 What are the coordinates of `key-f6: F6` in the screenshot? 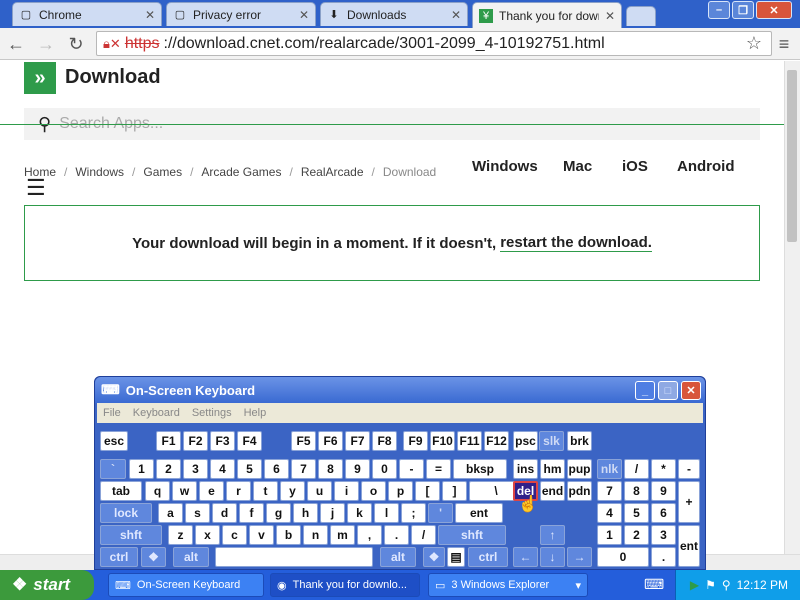 It's located at (330, 441).